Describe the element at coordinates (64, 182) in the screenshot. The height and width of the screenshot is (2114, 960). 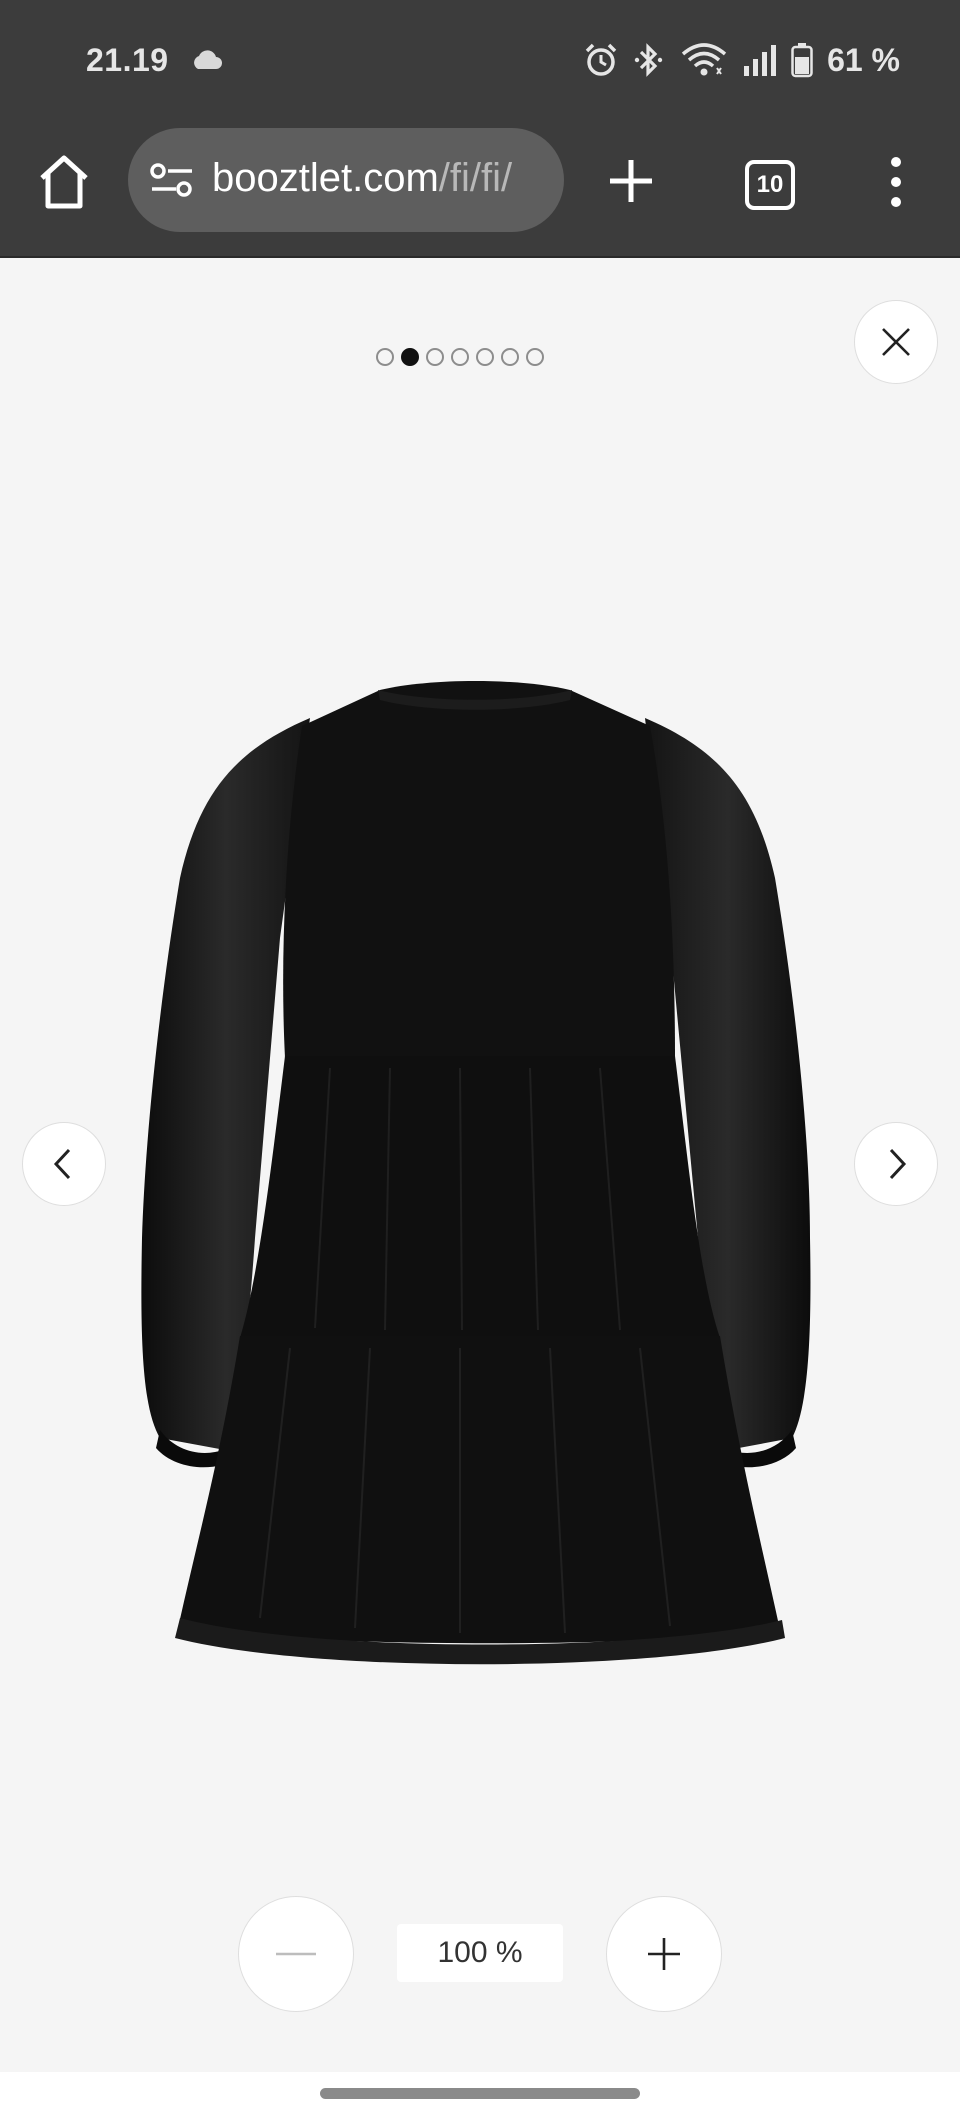
I see `home-icon` at that location.